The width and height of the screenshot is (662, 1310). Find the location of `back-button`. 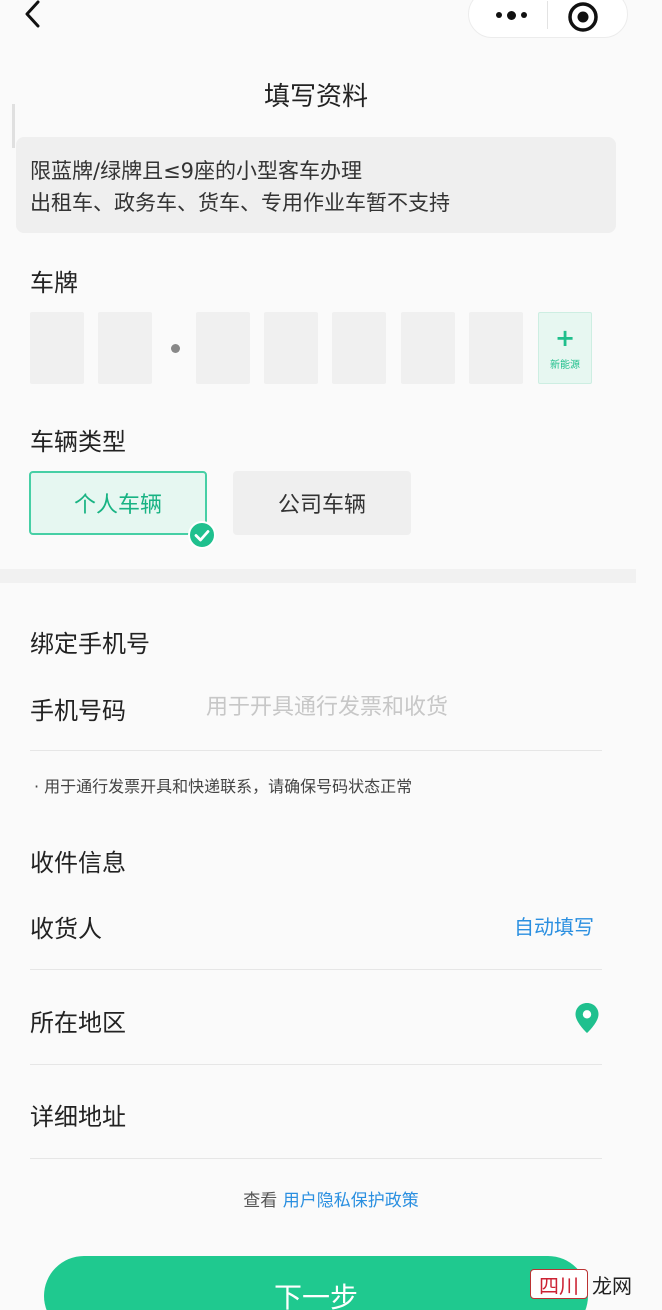

back-button is located at coordinates (33, 15).